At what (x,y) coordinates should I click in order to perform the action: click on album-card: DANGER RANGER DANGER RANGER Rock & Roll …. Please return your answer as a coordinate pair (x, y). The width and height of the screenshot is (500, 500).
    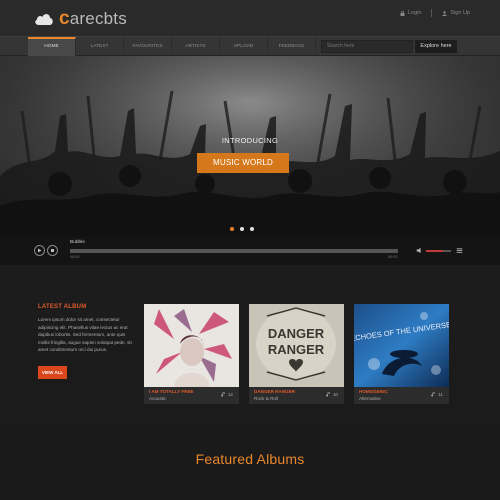
    Looking at the image, I should click on (296, 354).